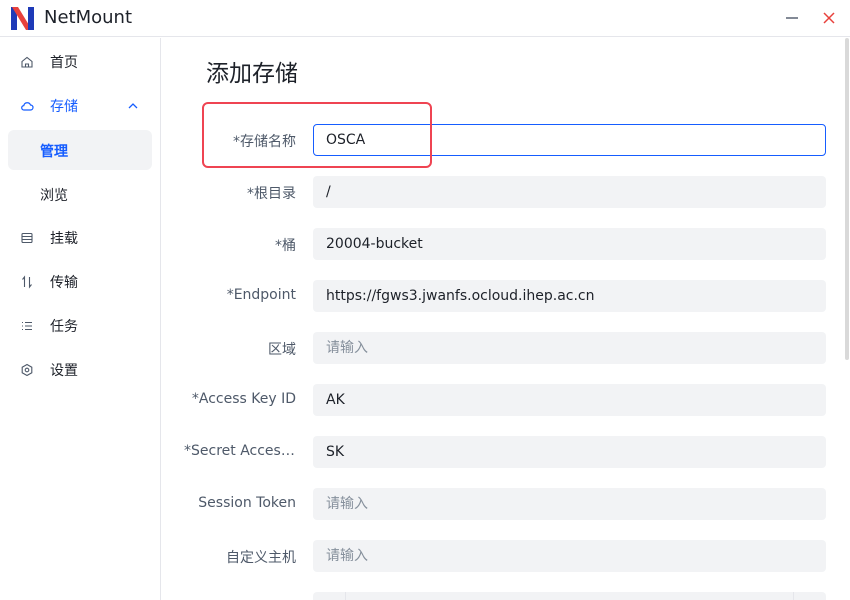  What do you see at coordinates (425, 18) in the screenshot?
I see `title-bar: NetMount` at bounding box center [425, 18].